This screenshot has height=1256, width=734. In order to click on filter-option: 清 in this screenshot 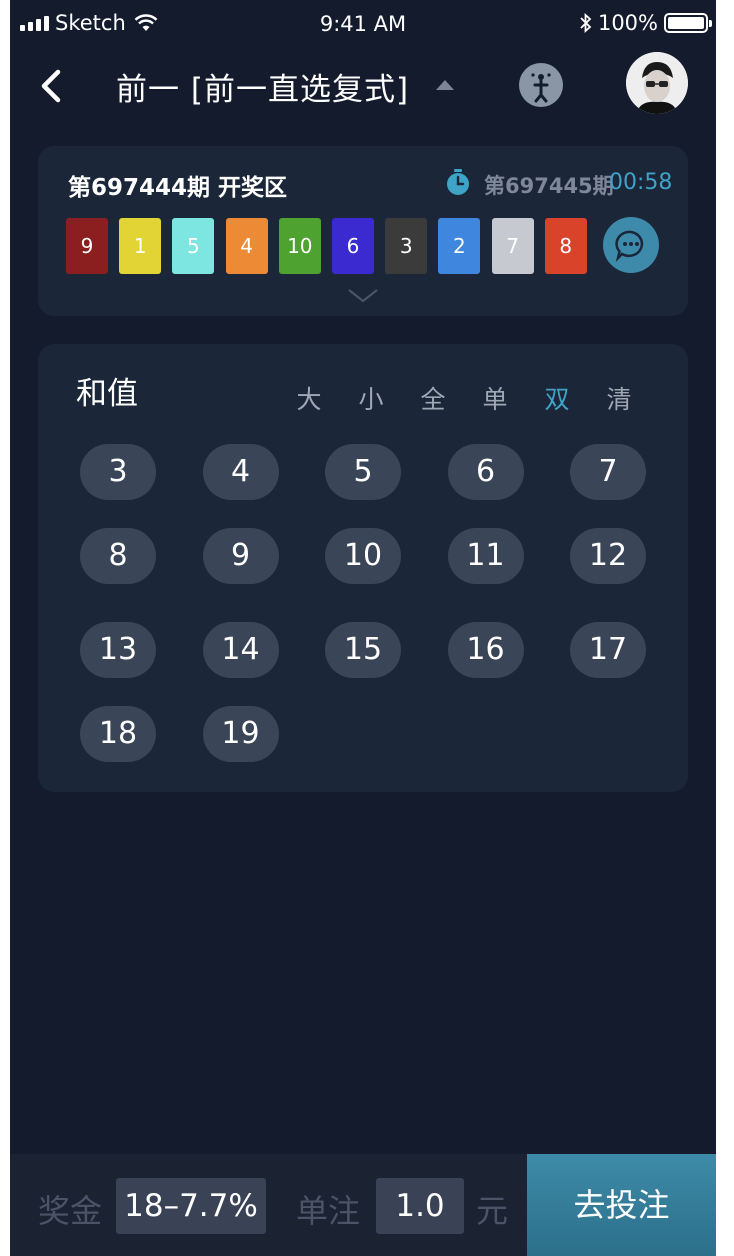, I will do `click(619, 398)`.